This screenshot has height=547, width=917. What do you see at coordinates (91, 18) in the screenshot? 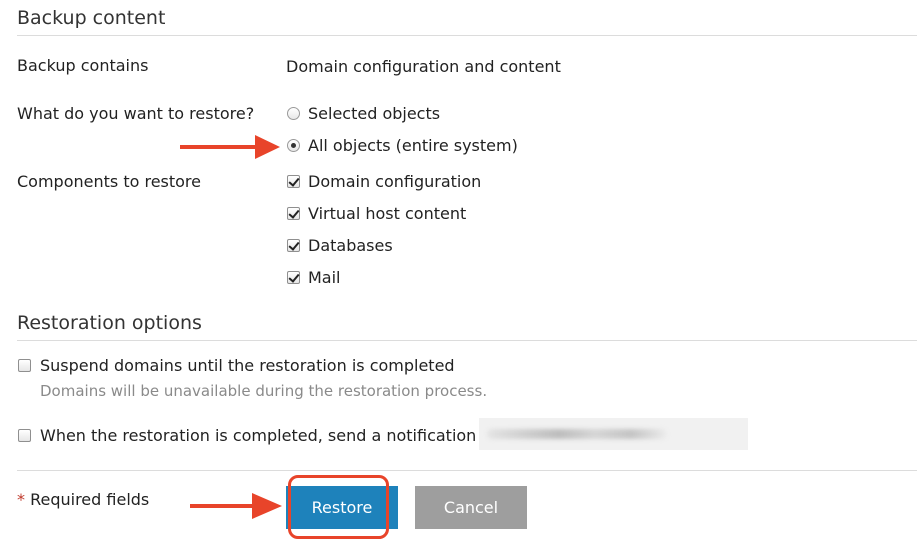
I see `backup-content-title: Backup content` at bounding box center [91, 18].